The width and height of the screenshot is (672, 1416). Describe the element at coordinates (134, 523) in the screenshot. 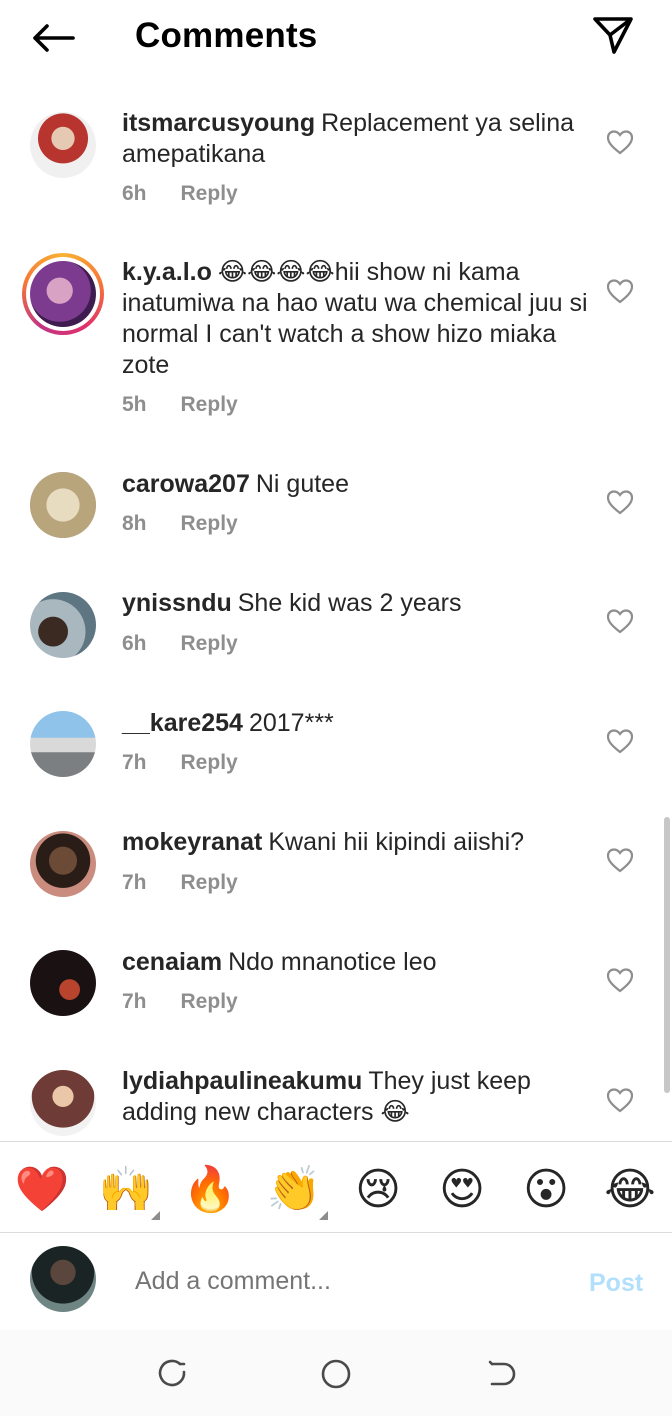

I see `comment-time: 8h` at that location.